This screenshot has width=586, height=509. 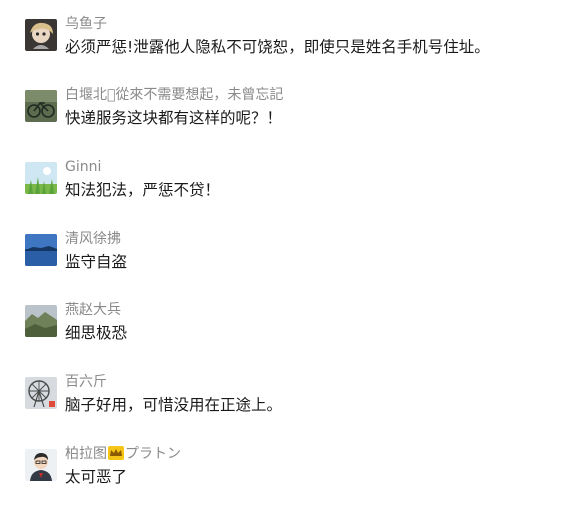 I want to click on comment-nickname: 百六斤, so click(x=86, y=382).